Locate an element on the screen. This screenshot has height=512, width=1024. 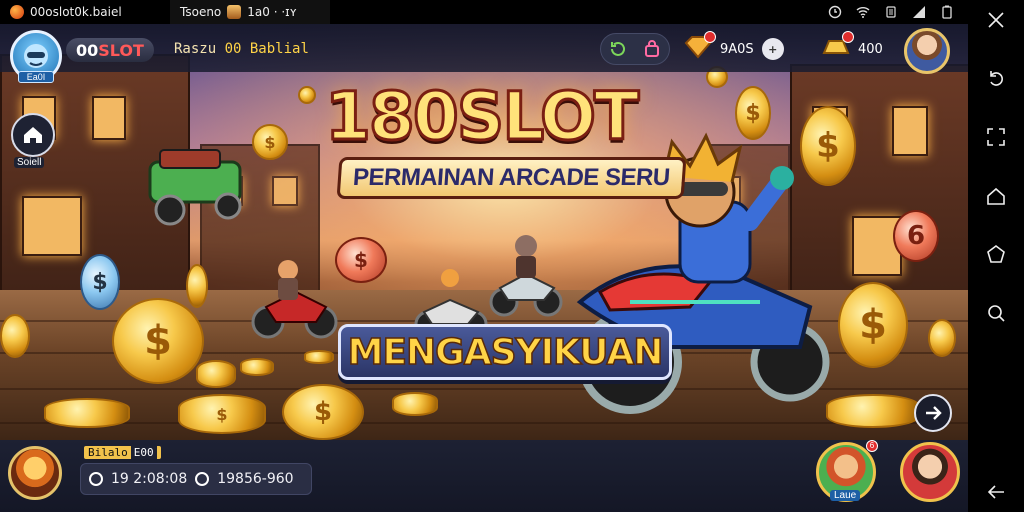
fullscreen-icon is located at coordinates (996, 137).